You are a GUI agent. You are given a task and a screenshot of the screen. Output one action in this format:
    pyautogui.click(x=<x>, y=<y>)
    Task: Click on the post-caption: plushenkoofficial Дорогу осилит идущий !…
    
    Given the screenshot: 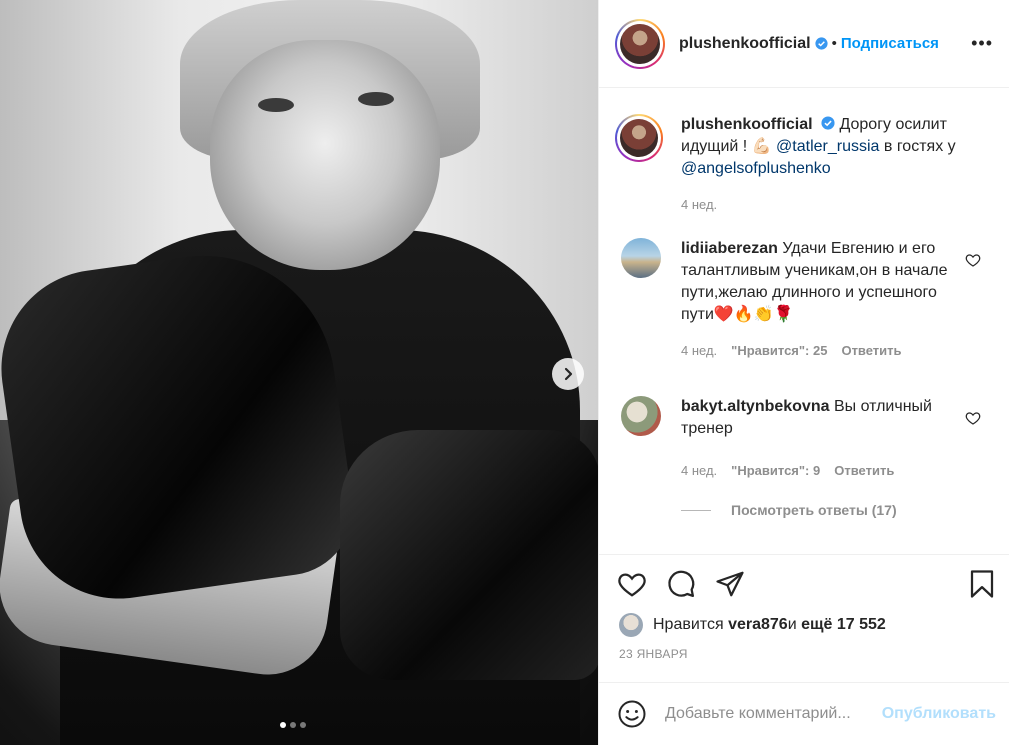 What is the action you would take?
    pyautogui.click(x=804, y=165)
    